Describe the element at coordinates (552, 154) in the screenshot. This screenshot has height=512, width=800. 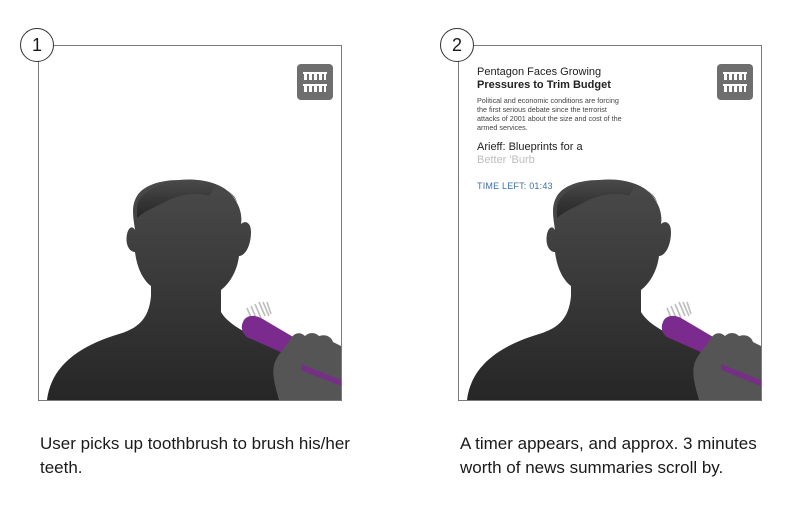
I see `next-news-headline: Arieff: Blueprints for a Better 'Burb` at that location.